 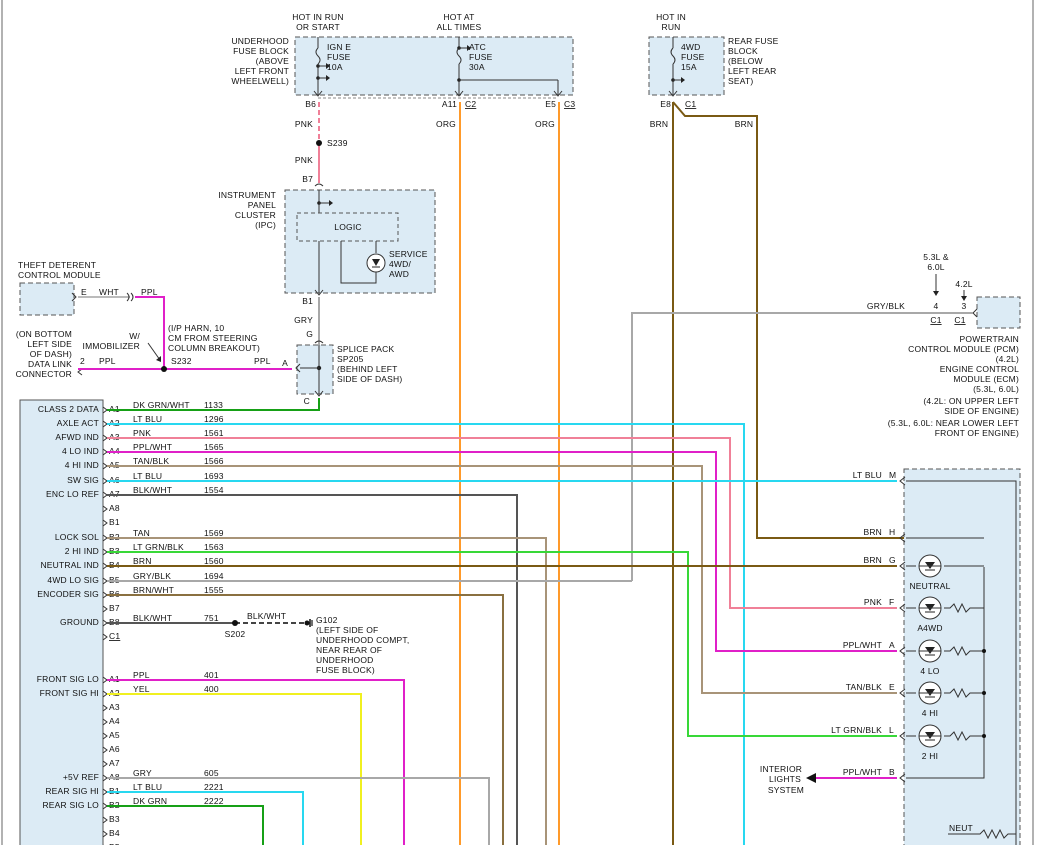 I want to click on svg-text: WHEELWELL), so click(x=260, y=81).